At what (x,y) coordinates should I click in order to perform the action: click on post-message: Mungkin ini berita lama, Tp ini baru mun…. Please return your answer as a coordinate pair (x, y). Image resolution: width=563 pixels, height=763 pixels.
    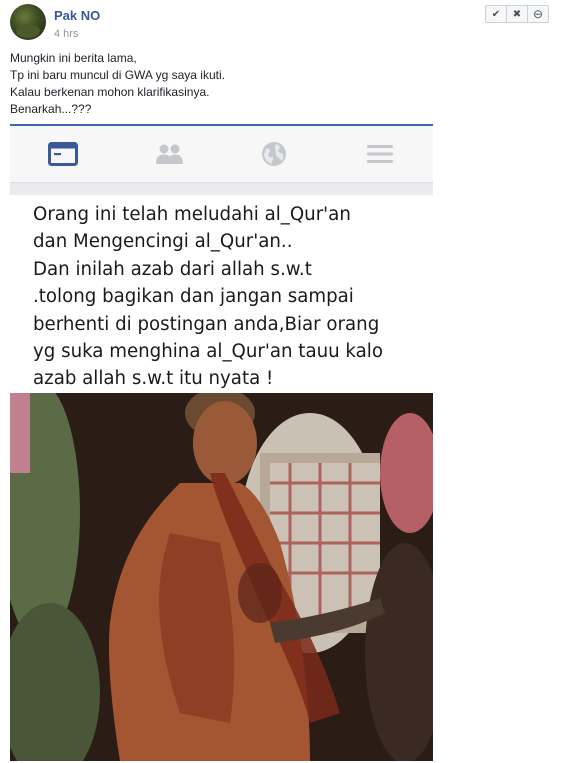
    Looking at the image, I should click on (117, 84).